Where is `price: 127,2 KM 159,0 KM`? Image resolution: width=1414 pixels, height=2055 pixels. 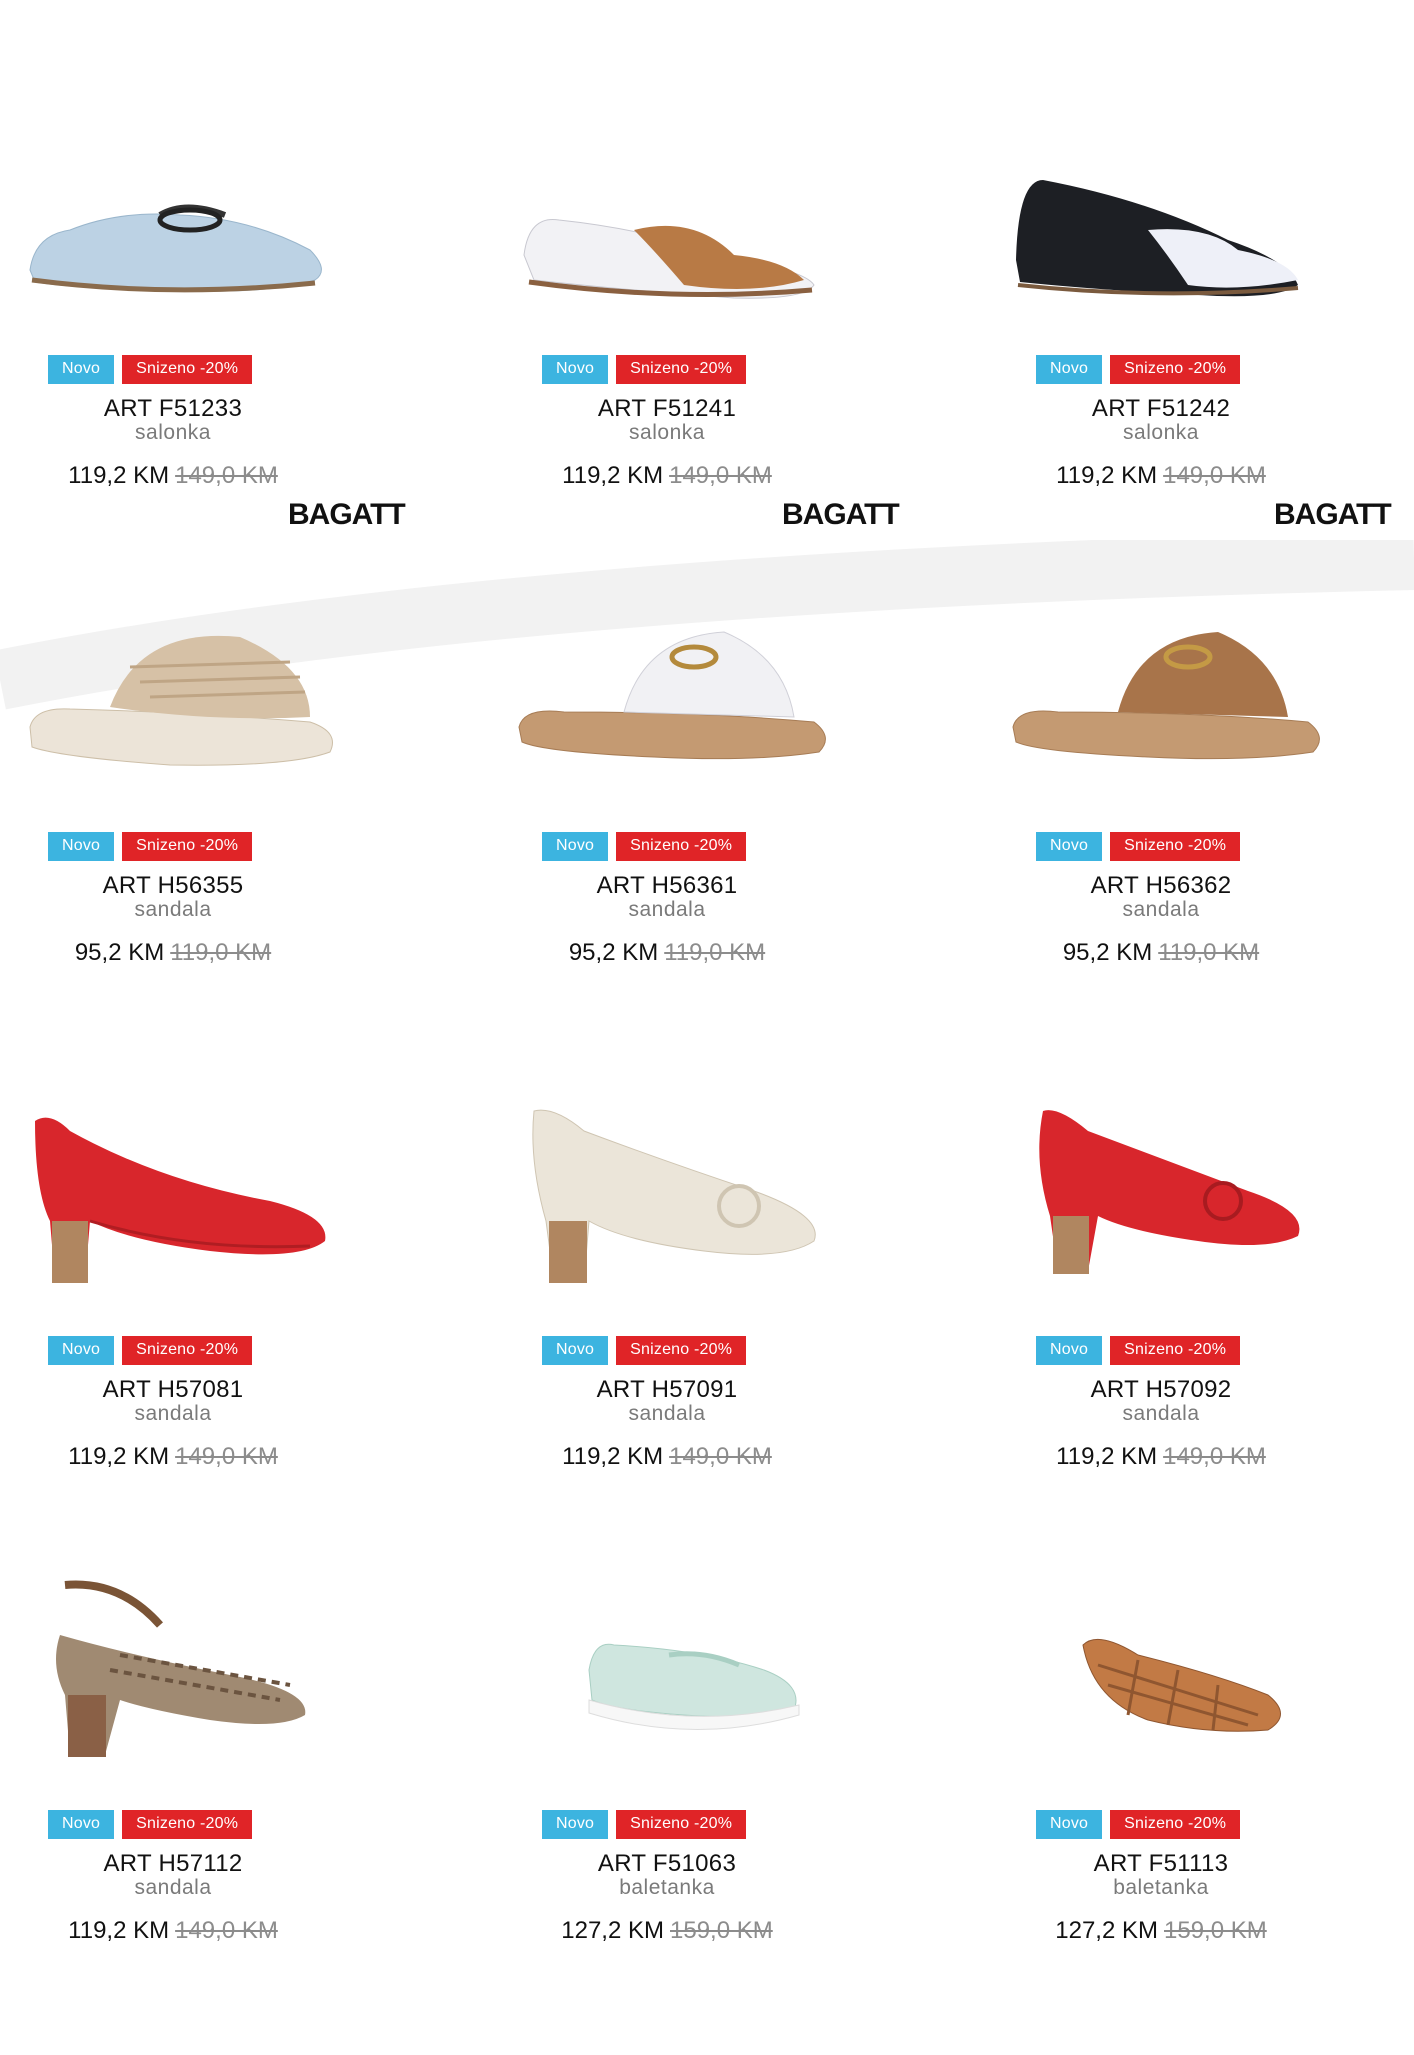 price: 127,2 KM 159,0 KM is located at coordinates (1161, 1931).